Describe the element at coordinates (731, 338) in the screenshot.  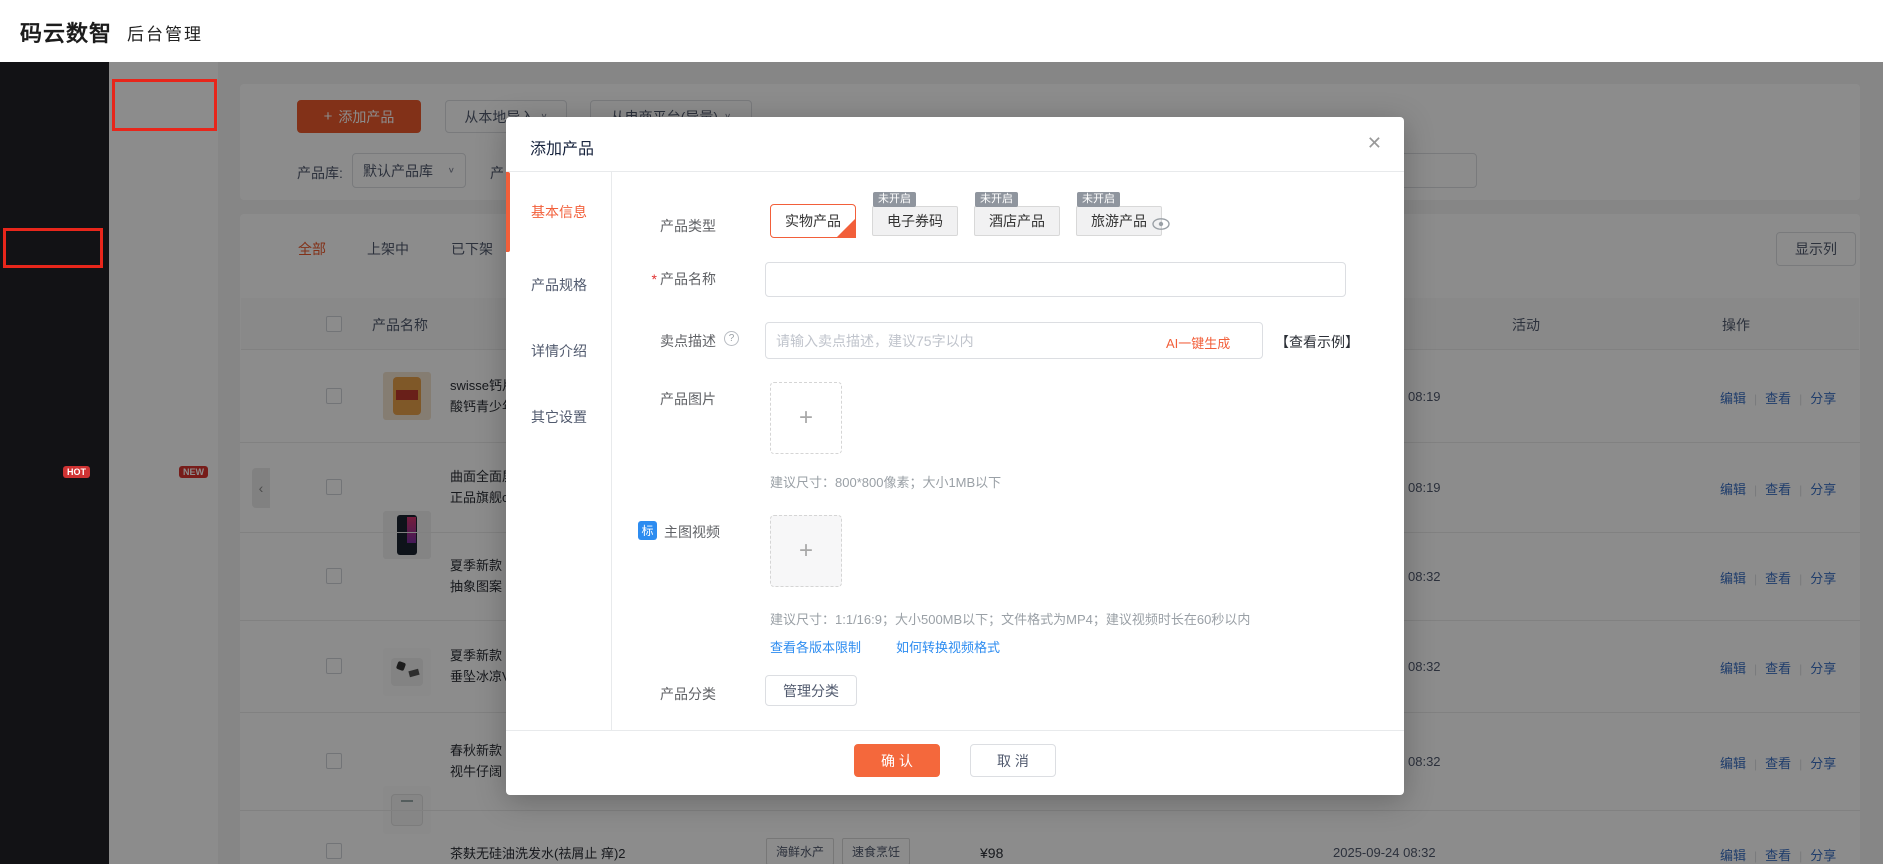
I see `help-question-icon: ?` at that location.